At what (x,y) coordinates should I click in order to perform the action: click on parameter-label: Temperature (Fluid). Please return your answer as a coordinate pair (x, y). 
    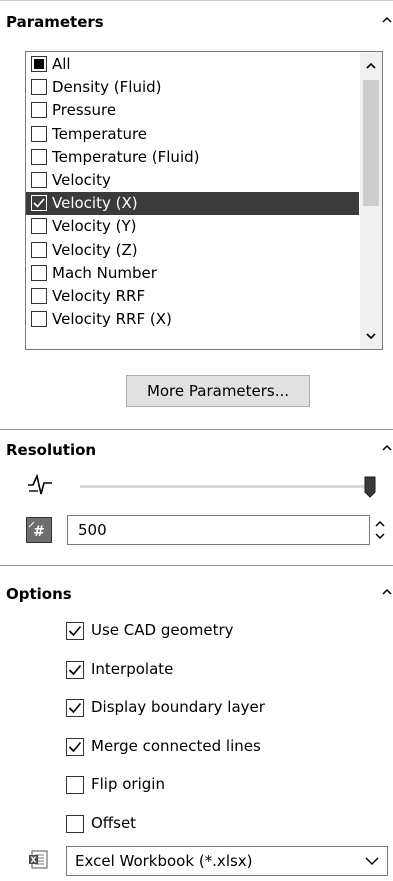
    Looking at the image, I should click on (126, 156).